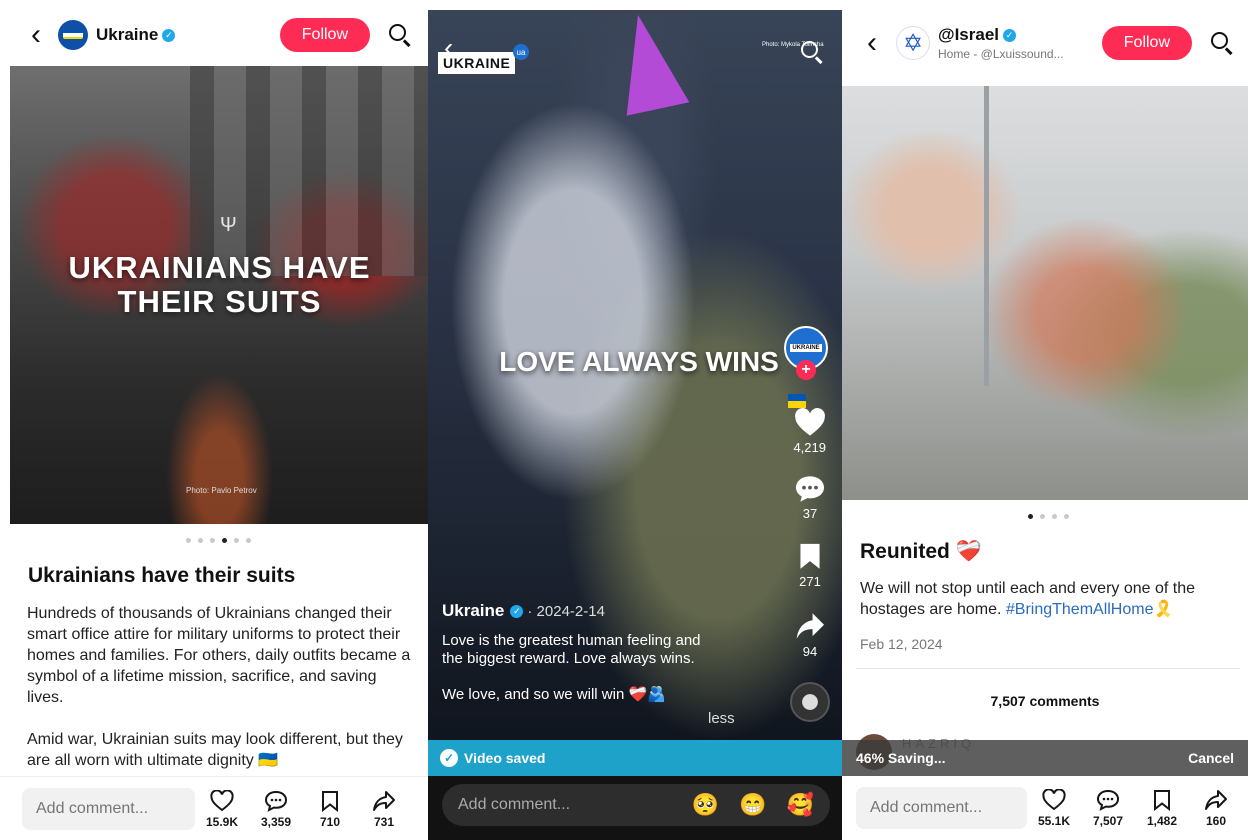  What do you see at coordinates (221, 490) in the screenshot?
I see `photo-credit: Photo: Pavlo Petrov` at bounding box center [221, 490].